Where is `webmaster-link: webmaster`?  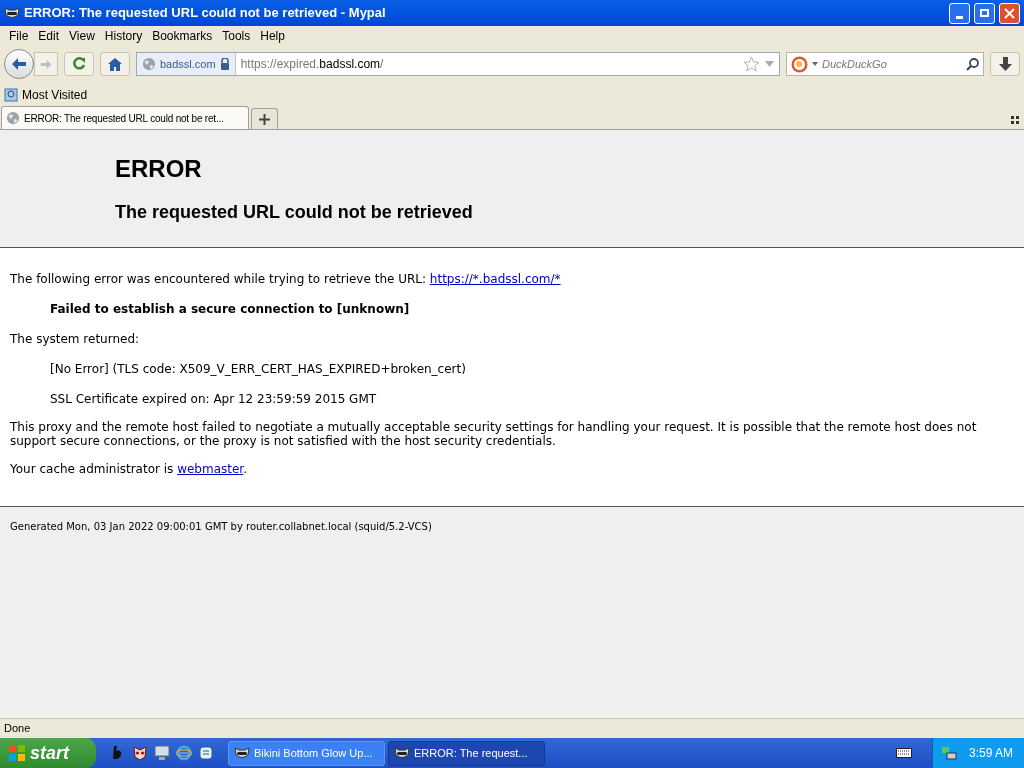 webmaster-link: webmaster is located at coordinates (210, 469).